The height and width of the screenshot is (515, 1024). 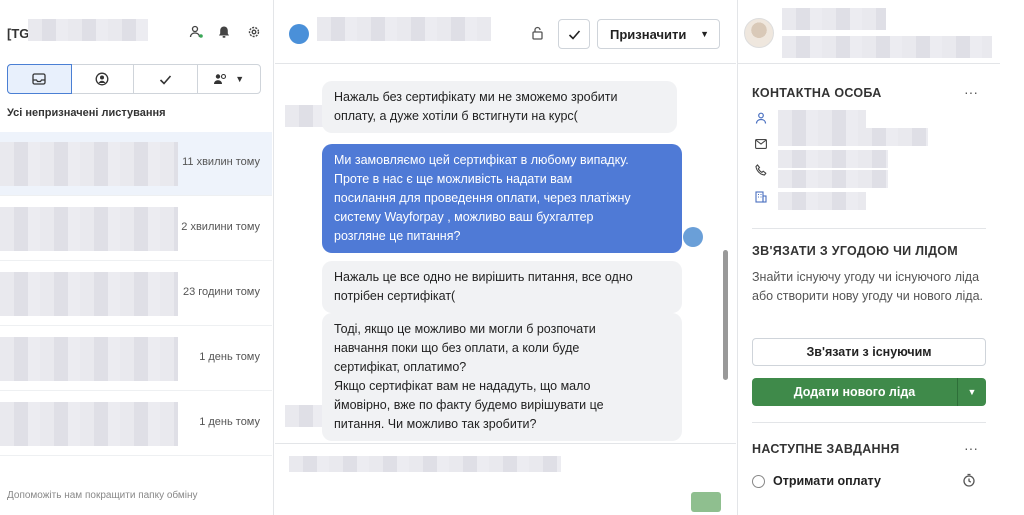 What do you see at coordinates (196, 32) in the screenshot?
I see `user-assign-icon` at bounding box center [196, 32].